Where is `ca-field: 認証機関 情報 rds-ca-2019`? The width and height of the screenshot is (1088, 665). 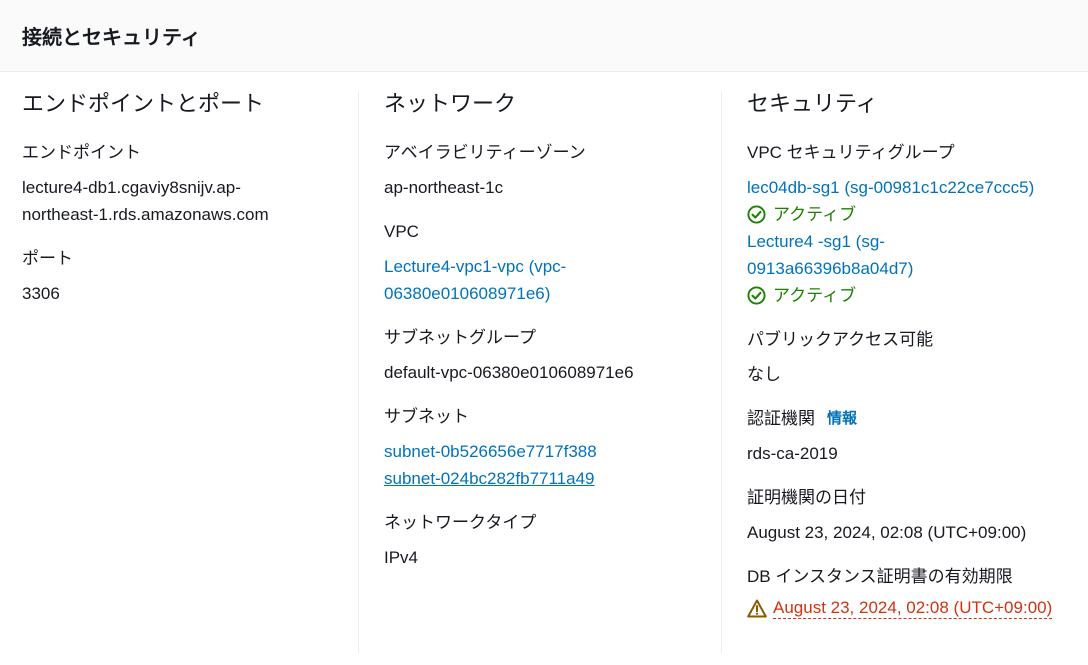 ca-field: 認証機関 情報 rds-ca-2019 is located at coordinates (912, 437).